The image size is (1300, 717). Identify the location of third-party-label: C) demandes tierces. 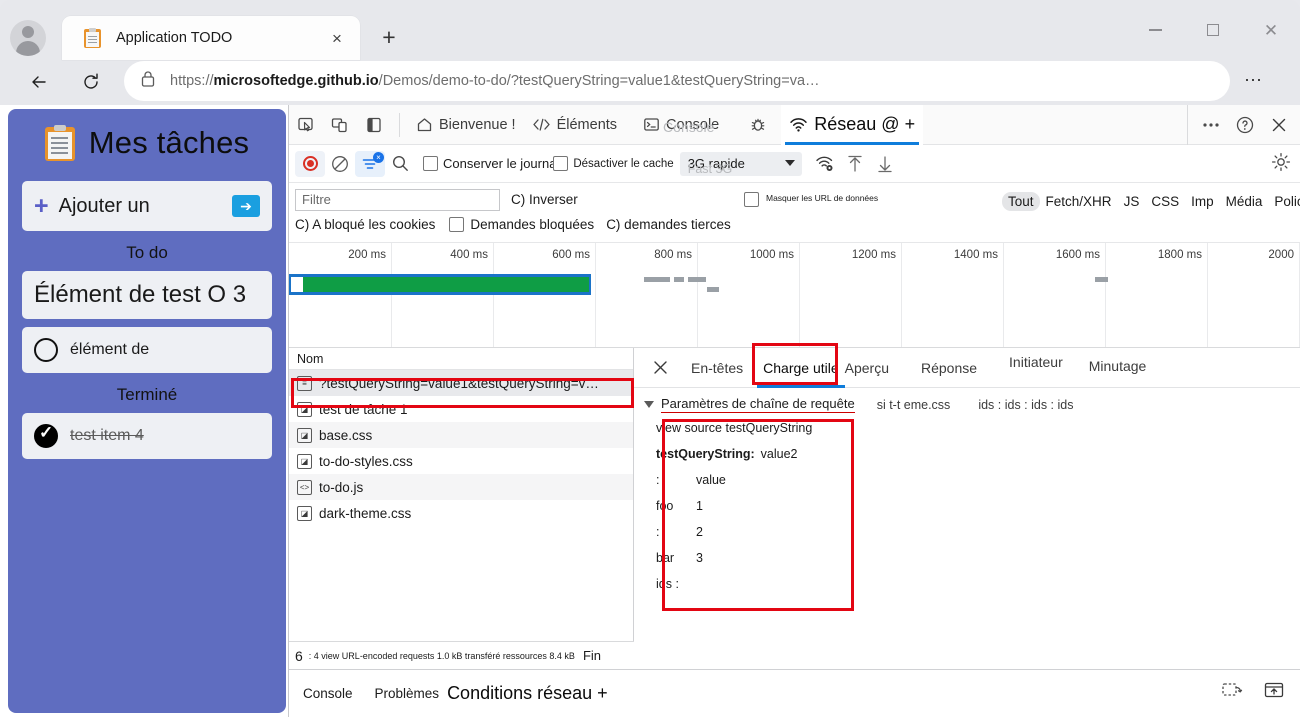
(668, 224).